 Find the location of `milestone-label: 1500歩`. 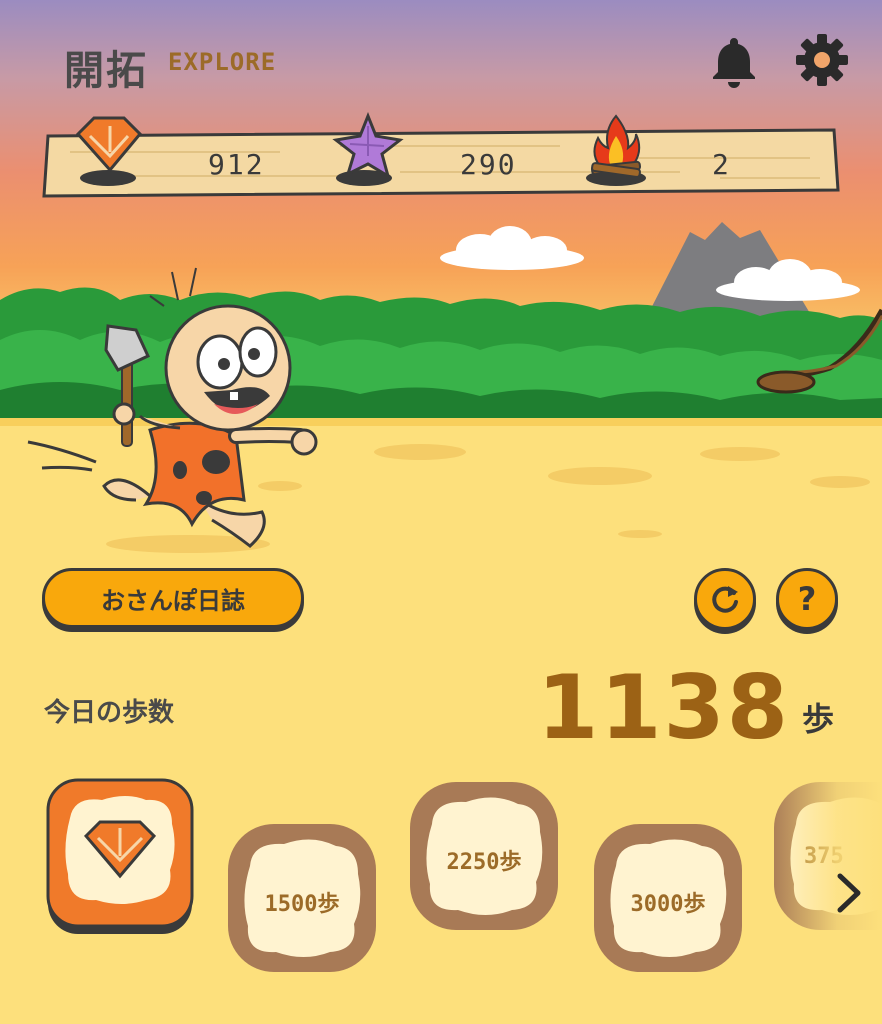

milestone-label: 1500歩 is located at coordinates (302, 904).